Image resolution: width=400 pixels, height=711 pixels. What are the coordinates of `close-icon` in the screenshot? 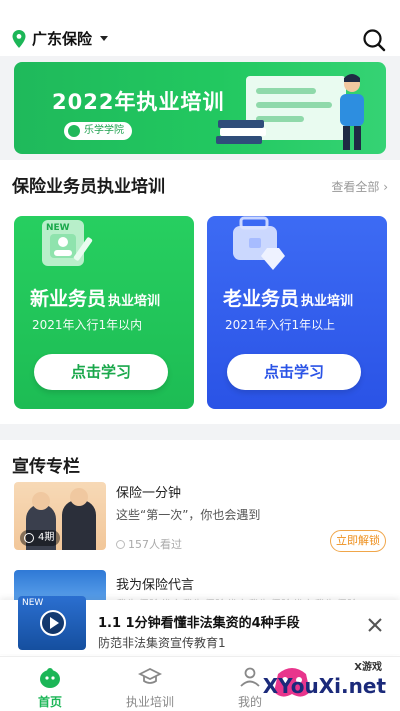 It's located at (375, 625).